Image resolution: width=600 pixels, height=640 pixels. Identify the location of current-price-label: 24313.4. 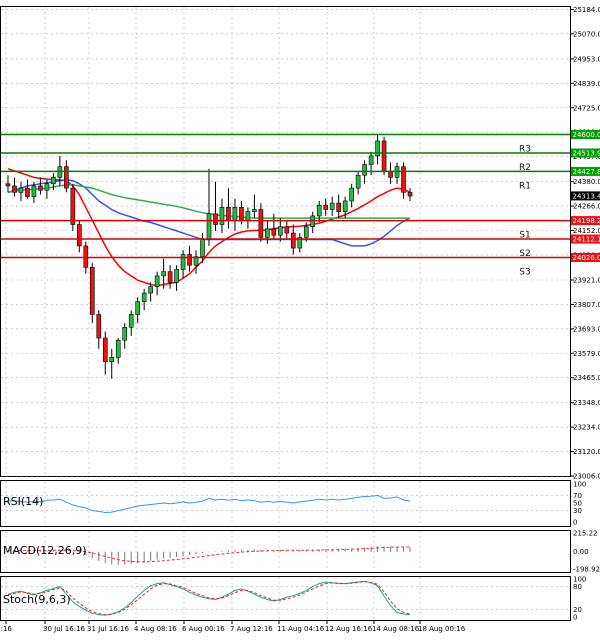
(586, 196).